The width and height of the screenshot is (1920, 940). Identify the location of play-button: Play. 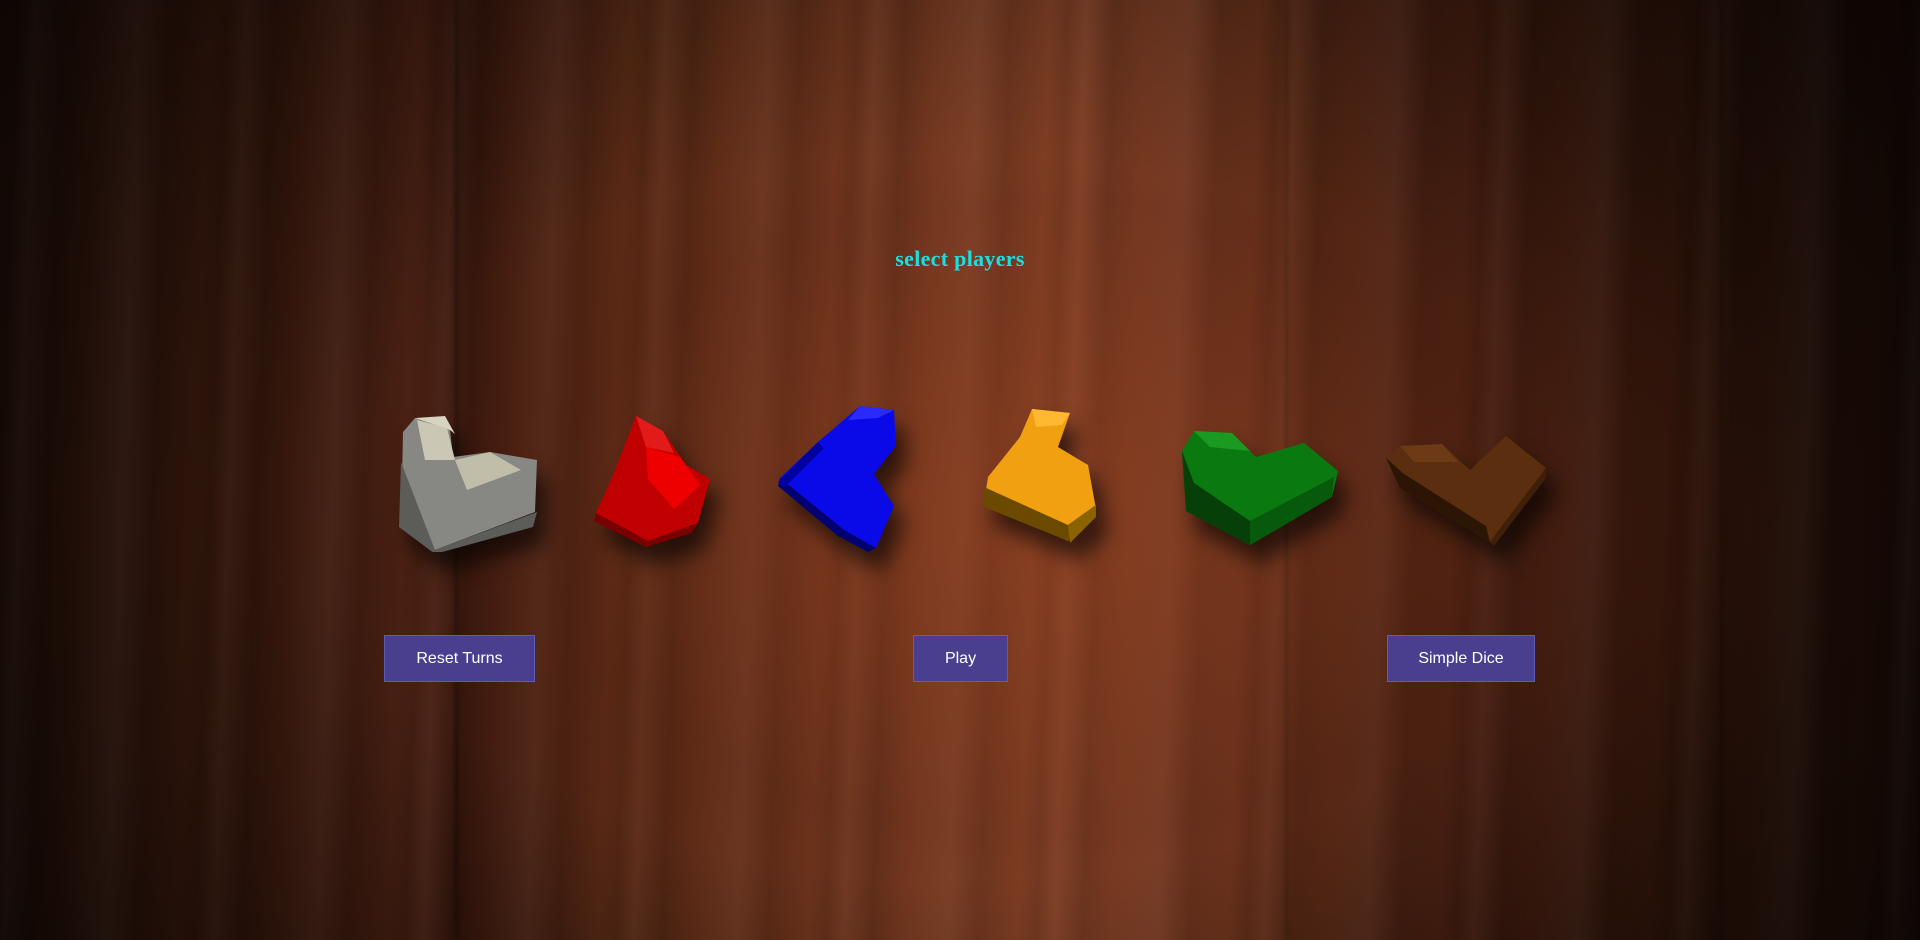
(960, 658).